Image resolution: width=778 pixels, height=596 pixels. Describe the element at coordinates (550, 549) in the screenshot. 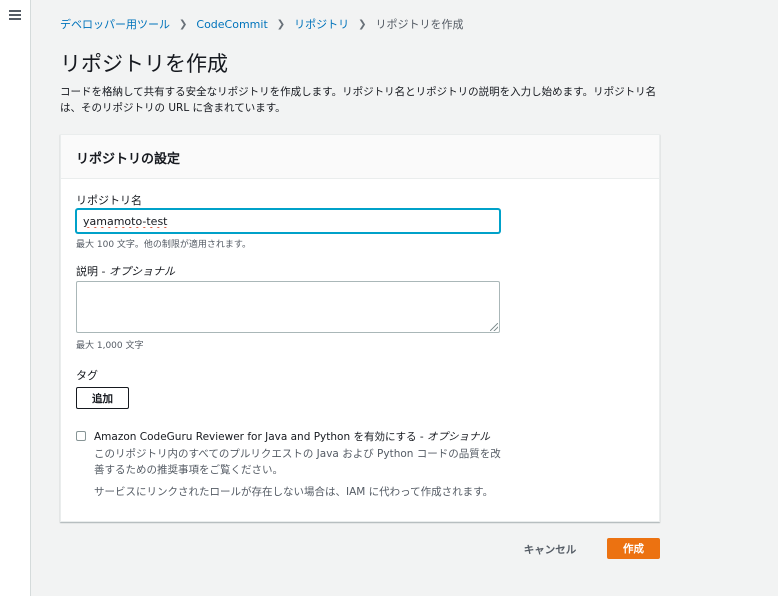

I see `cancel-button: キャンセル` at that location.